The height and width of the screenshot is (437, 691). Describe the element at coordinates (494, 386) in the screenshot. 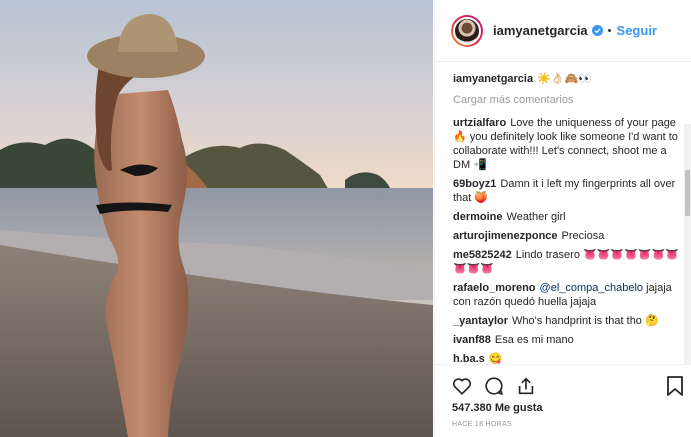

I see `comment-icon` at that location.